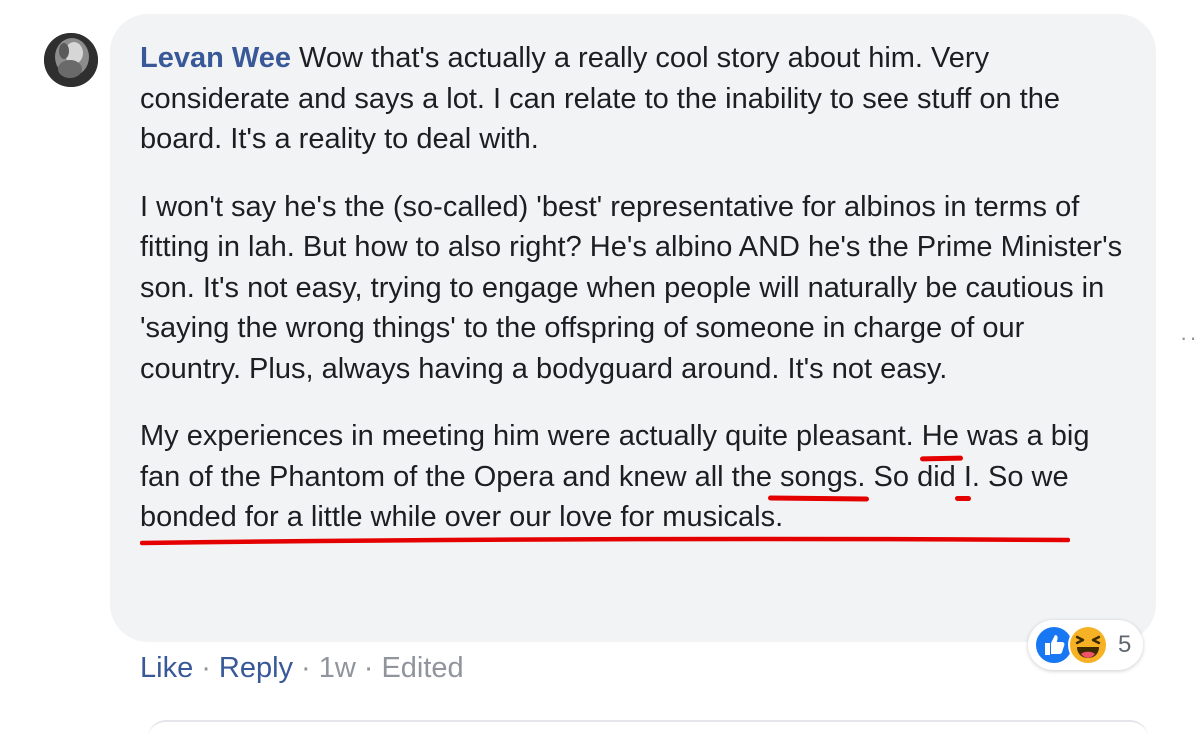 The height and width of the screenshot is (742, 1200). What do you see at coordinates (166, 668) in the screenshot?
I see `like-link: Like` at bounding box center [166, 668].